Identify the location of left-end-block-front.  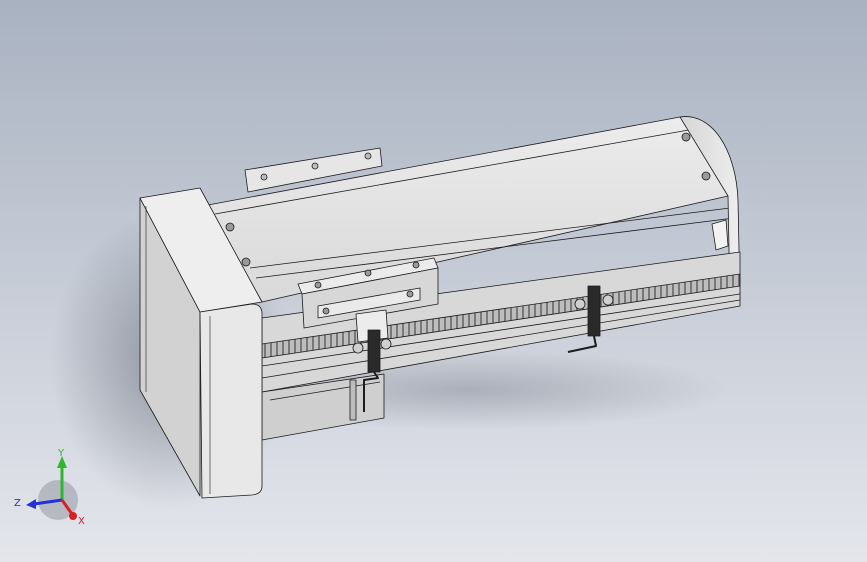
(231, 401).